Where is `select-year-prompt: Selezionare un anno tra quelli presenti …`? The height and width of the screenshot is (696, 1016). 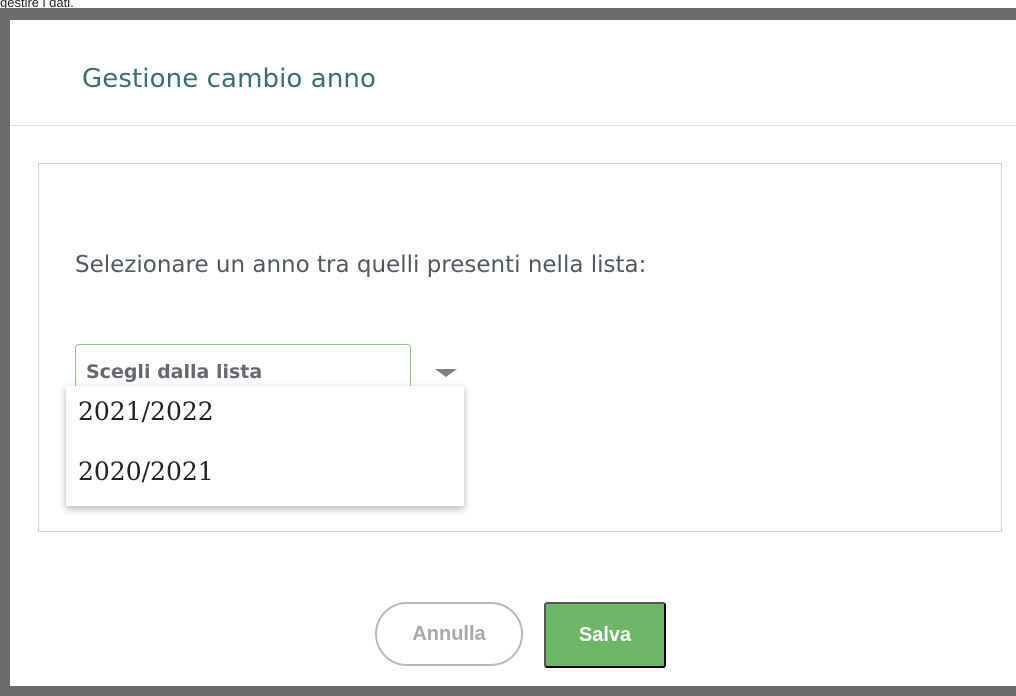 select-year-prompt: Selezionare un anno tra quelli presenti … is located at coordinates (361, 265).